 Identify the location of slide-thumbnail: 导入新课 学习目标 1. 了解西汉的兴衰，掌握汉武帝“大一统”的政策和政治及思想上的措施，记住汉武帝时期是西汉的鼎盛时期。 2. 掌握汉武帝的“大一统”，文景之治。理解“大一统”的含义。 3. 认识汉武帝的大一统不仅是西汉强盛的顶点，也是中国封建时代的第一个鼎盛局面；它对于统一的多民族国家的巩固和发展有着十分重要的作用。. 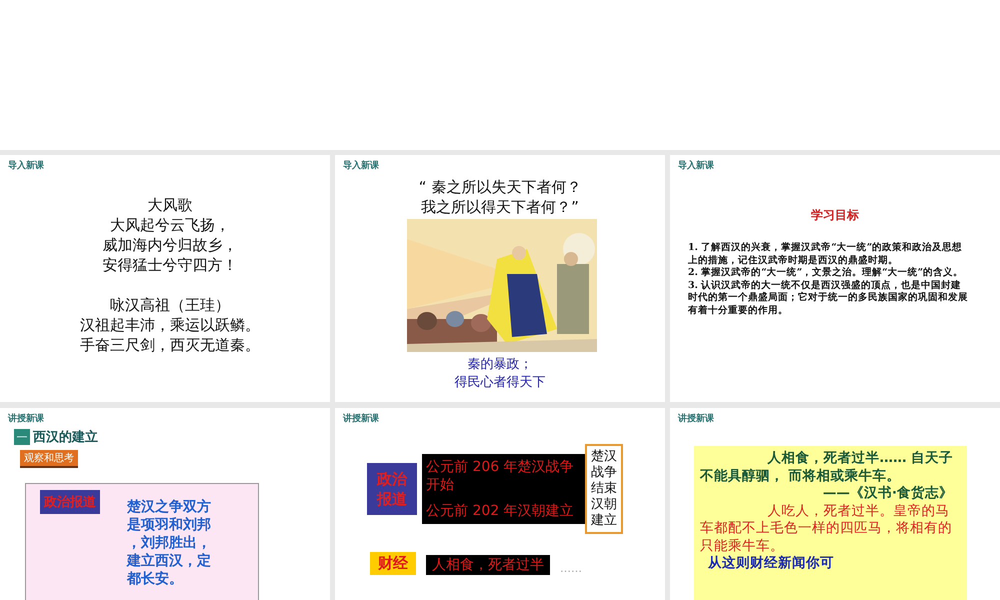
(835, 278).